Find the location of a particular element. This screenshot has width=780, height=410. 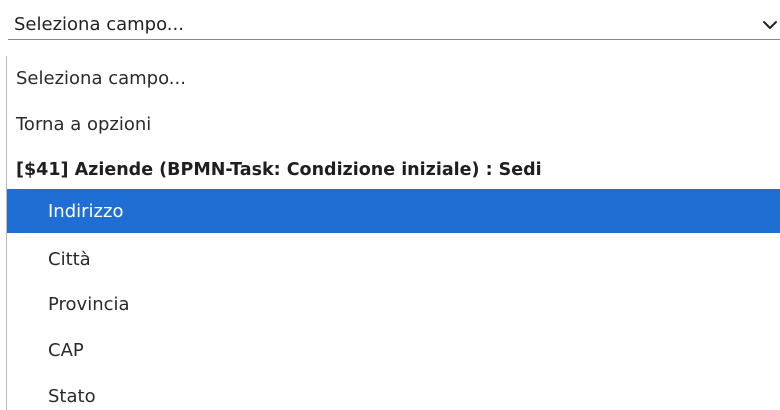

option-cap: CAP is located at coordinates (393, 350).